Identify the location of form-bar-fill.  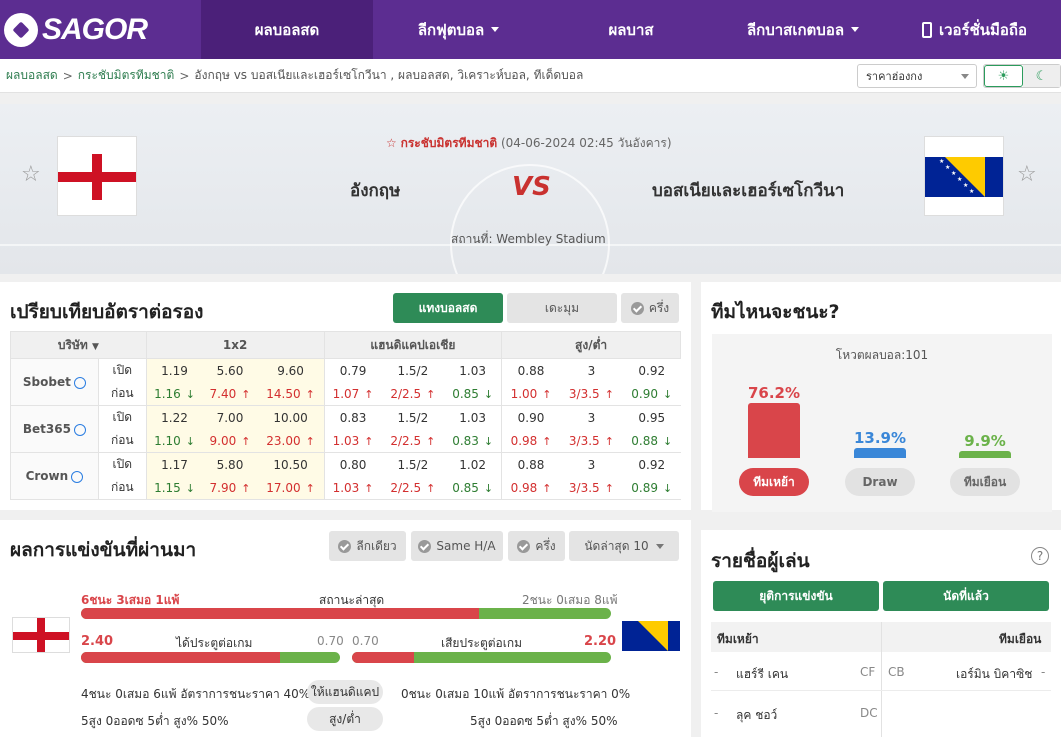
(280, 613).